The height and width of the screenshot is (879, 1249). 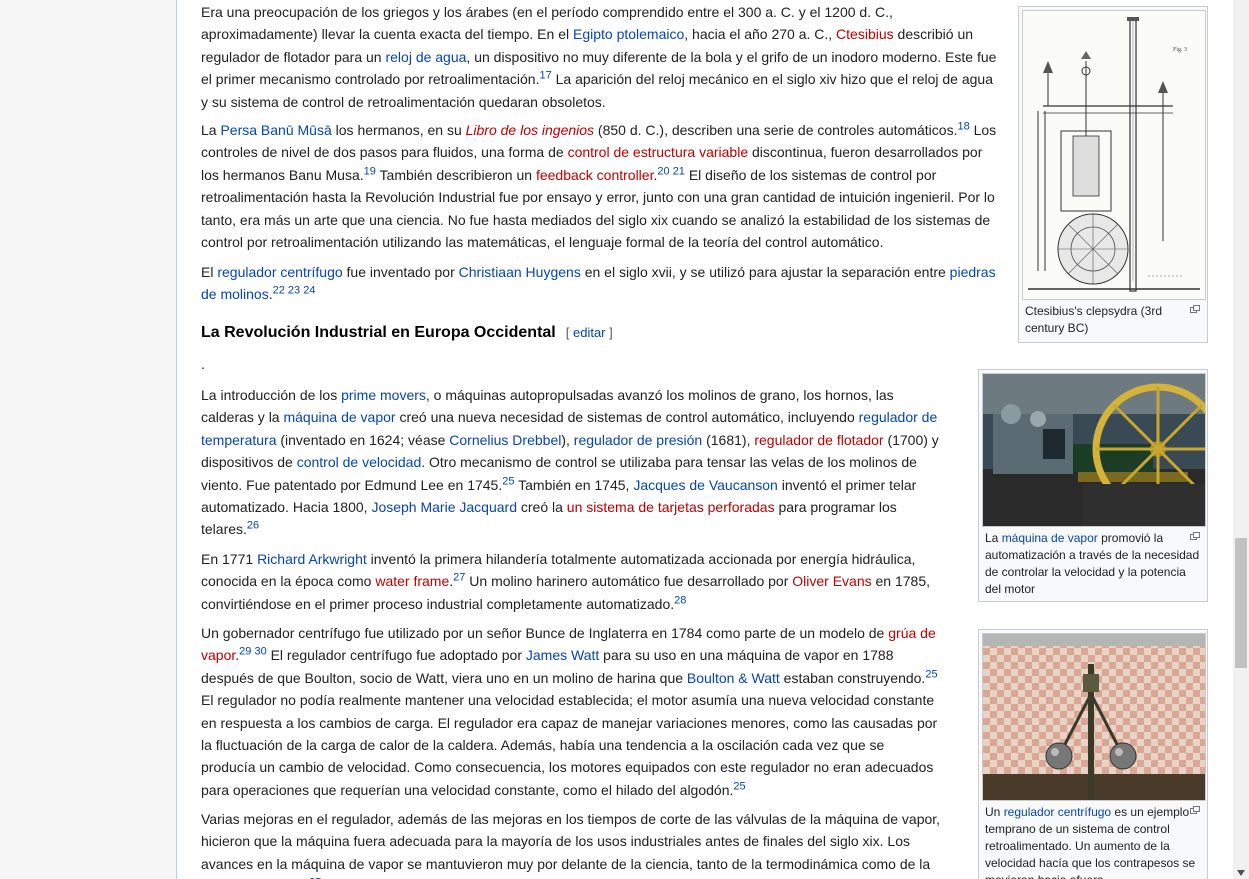 What do you see at coordinates (211, 130) in the screenshot?
I see `text: La` at bounding box center [211, 130].